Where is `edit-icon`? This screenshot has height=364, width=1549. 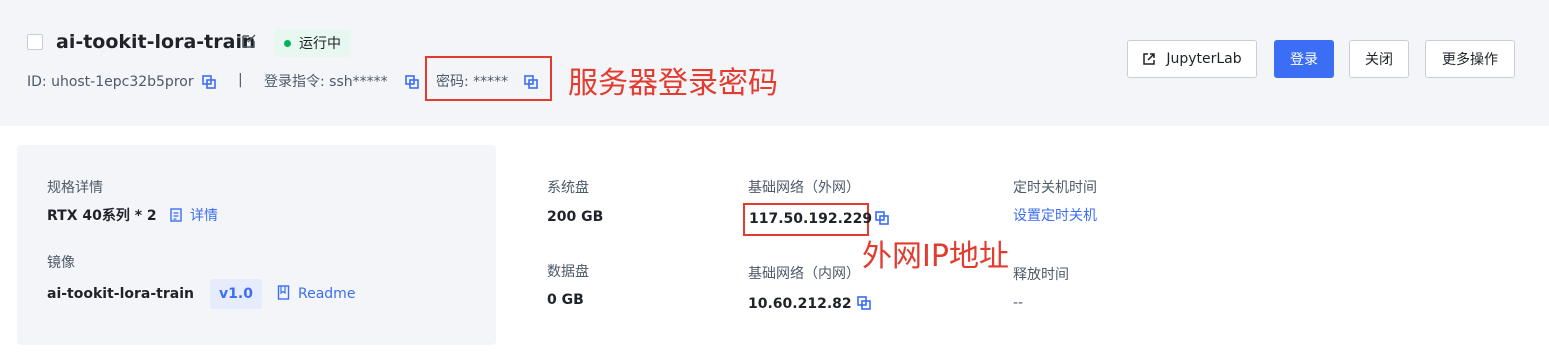 edit-icon is located at coordinates (249, 41).